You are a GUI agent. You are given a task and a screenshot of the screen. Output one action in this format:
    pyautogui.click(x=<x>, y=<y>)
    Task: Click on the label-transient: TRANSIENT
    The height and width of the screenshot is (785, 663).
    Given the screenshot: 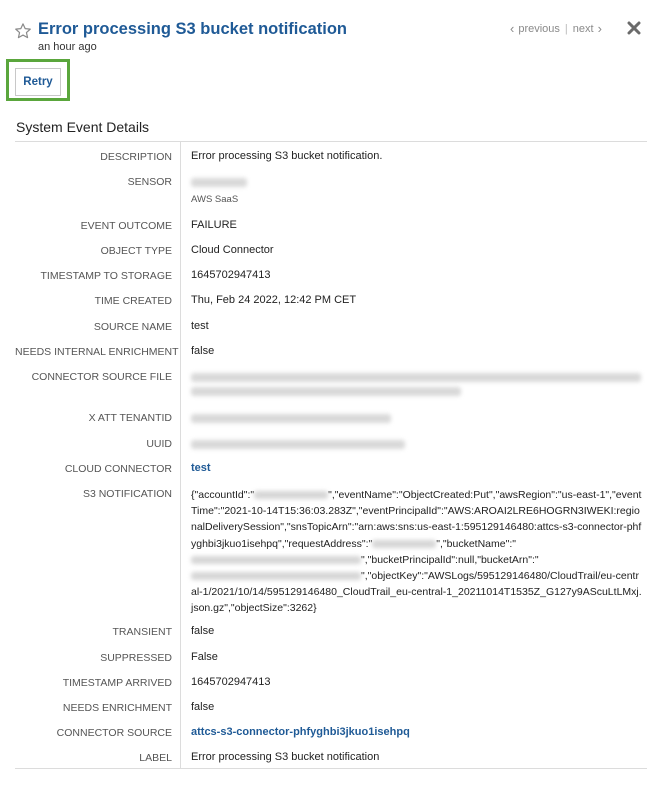 What is the action you would take?
    pyautogui.click(x=142, y=632)
    